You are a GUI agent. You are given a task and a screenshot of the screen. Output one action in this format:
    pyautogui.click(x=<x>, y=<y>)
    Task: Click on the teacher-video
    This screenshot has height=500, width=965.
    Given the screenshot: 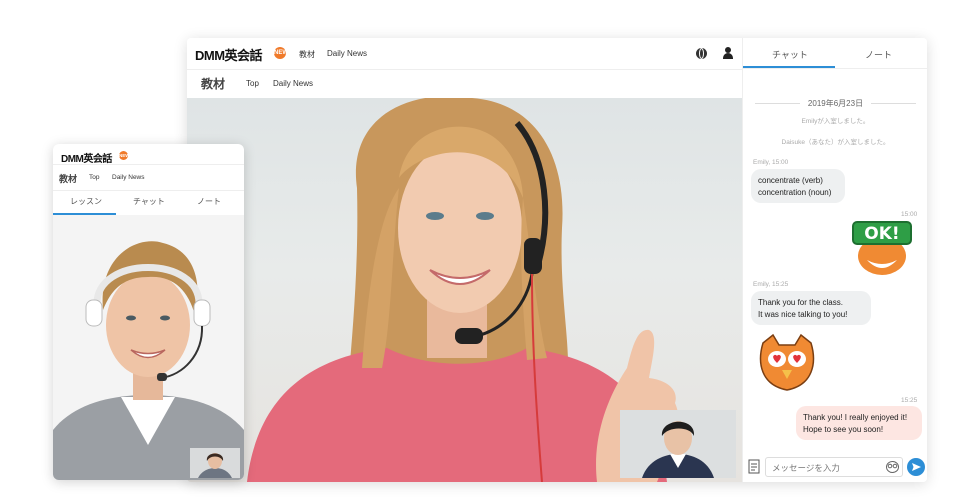 What is the action you would take?
    pyautogui.click(x=148, y=347)
    